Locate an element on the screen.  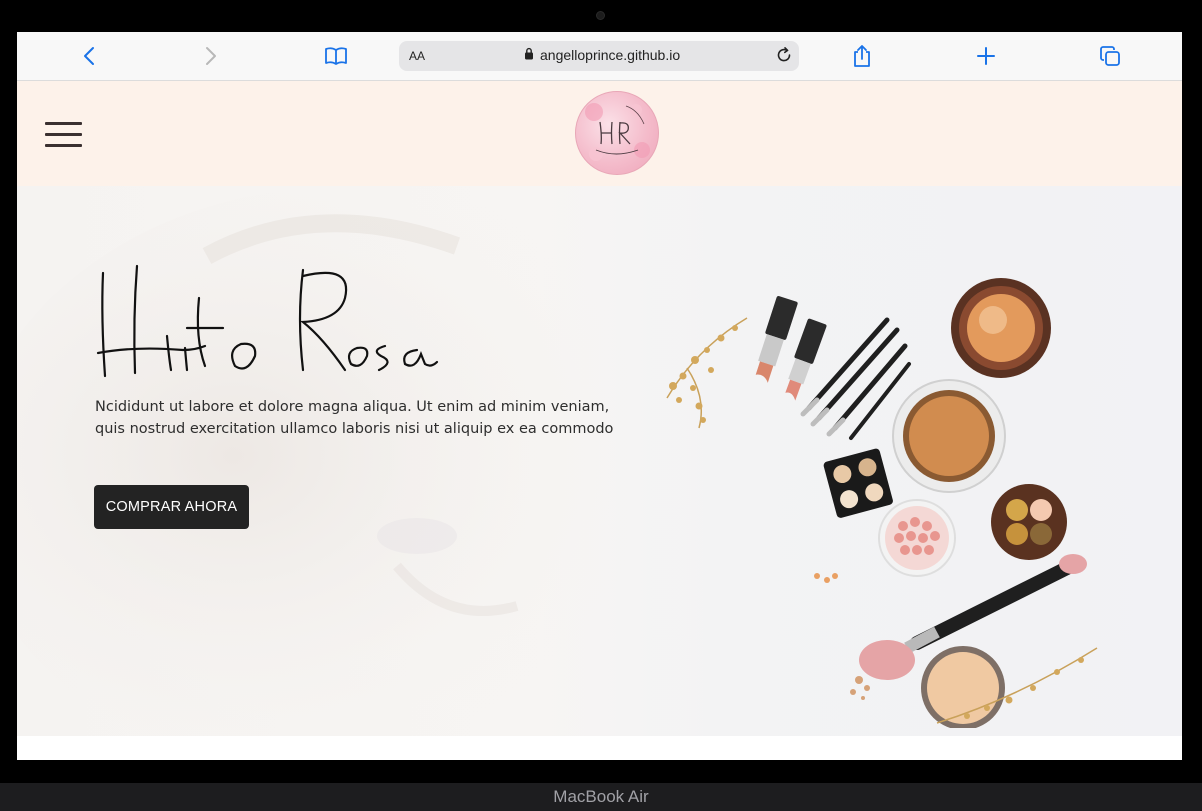
new-tab-icon is located at coordinates (986, 56).